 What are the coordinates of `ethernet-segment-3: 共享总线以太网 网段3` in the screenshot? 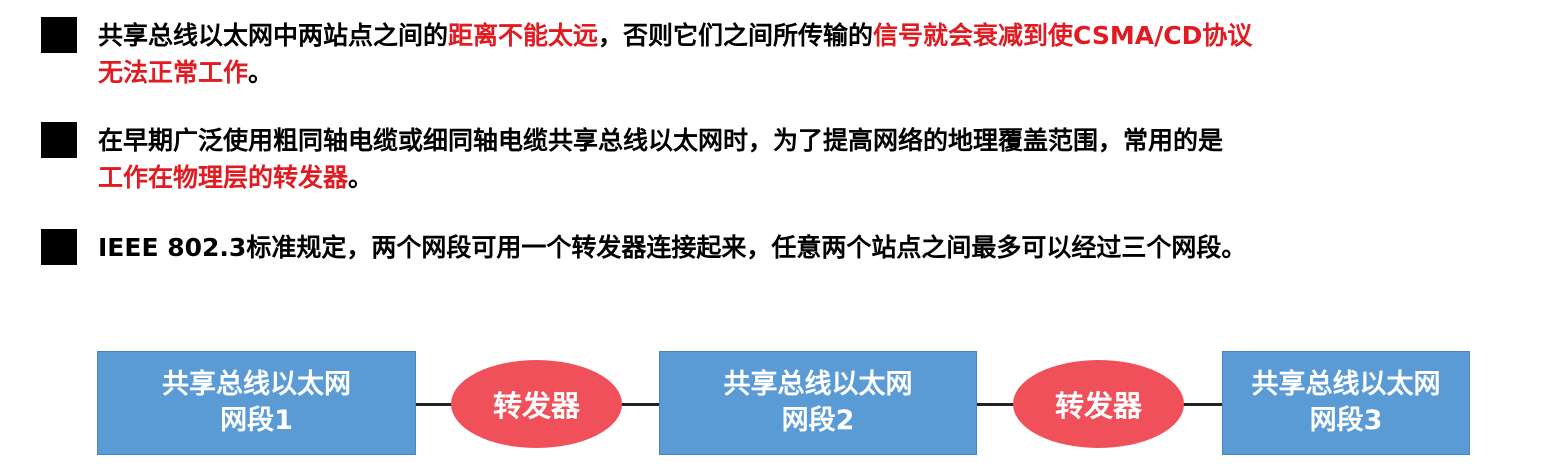 It's located at (1346, 403).